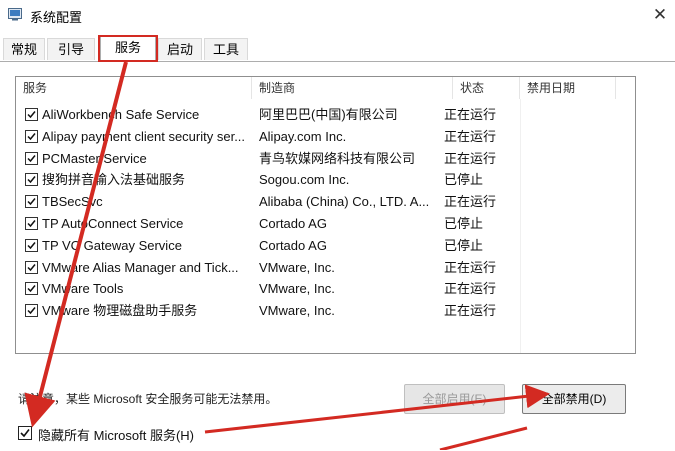 The height and width of the screenshot is (451, 675). What do you see at coordinates (72, 202) in the screenshot?
I see `service-name: TBSecSvc` at bounding box center [72, 202].